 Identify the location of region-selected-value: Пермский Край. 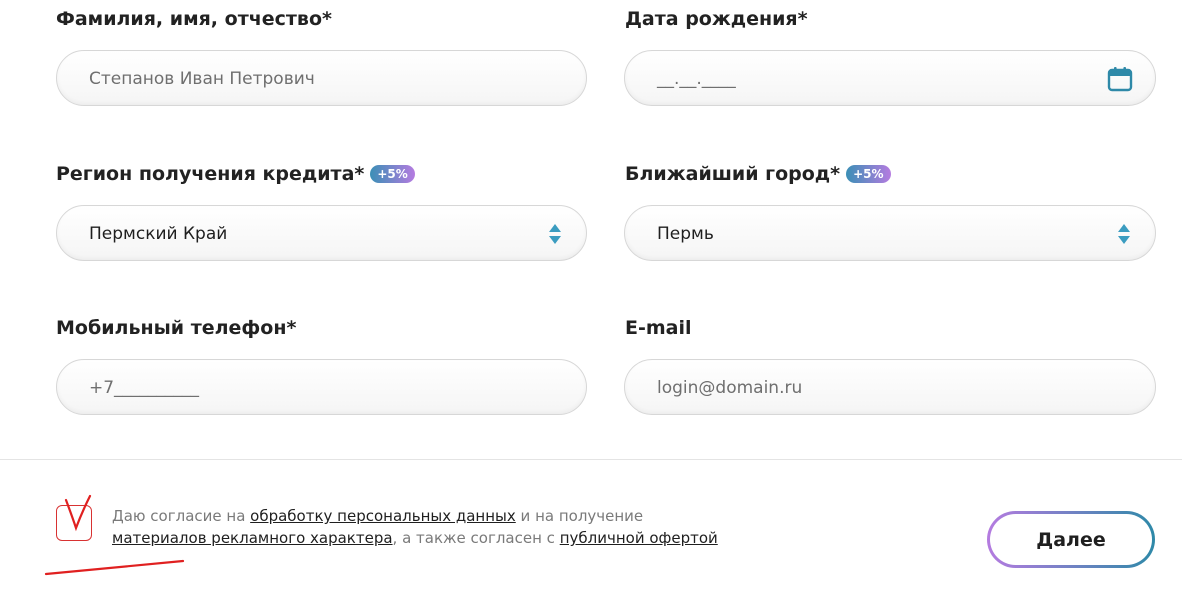
(158, 234).